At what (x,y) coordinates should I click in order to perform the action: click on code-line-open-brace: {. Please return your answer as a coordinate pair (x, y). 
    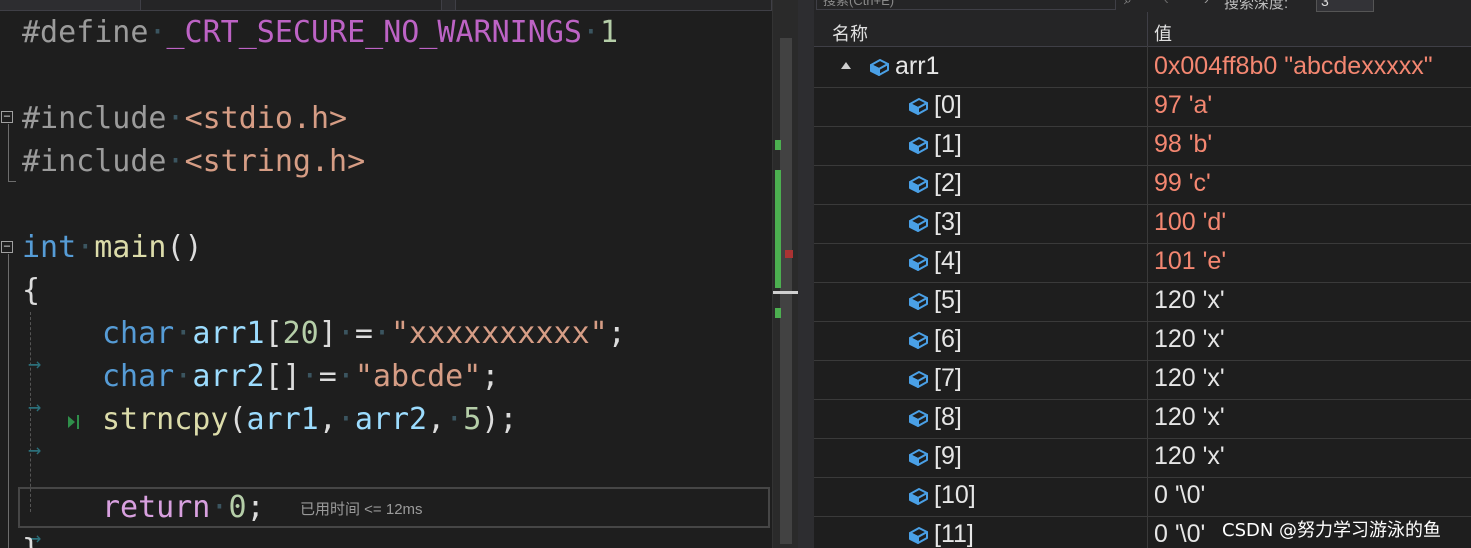
    Looking at the image, I should click on (385, 290).